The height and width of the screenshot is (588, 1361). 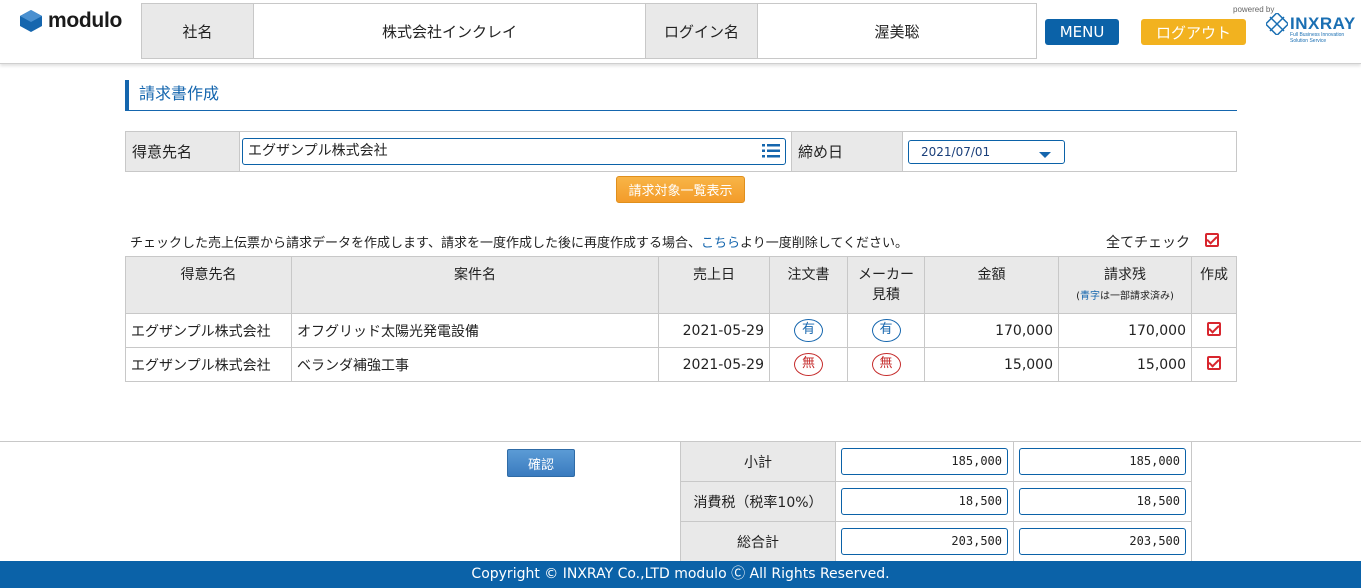 I want to click on col-create: 作成, so click(x=1214, y=285).